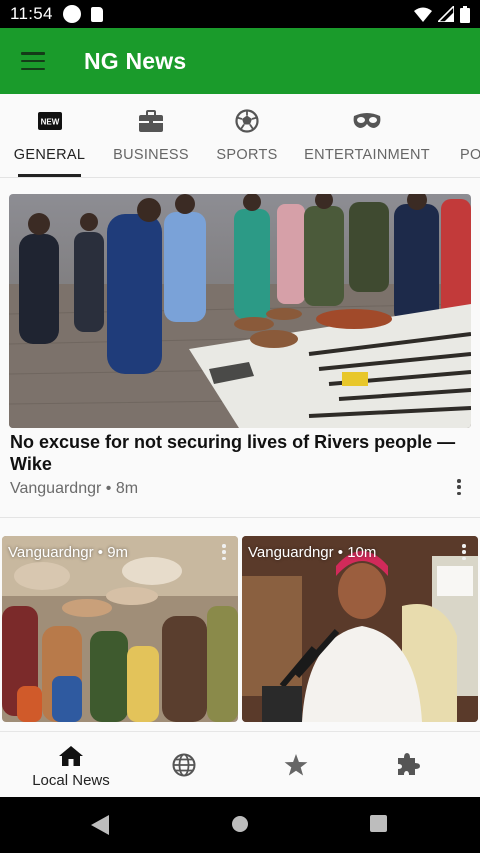 The image size is (480, 853). I want to click on tab-label: ENTERTAINMENT, so click(367, 155).